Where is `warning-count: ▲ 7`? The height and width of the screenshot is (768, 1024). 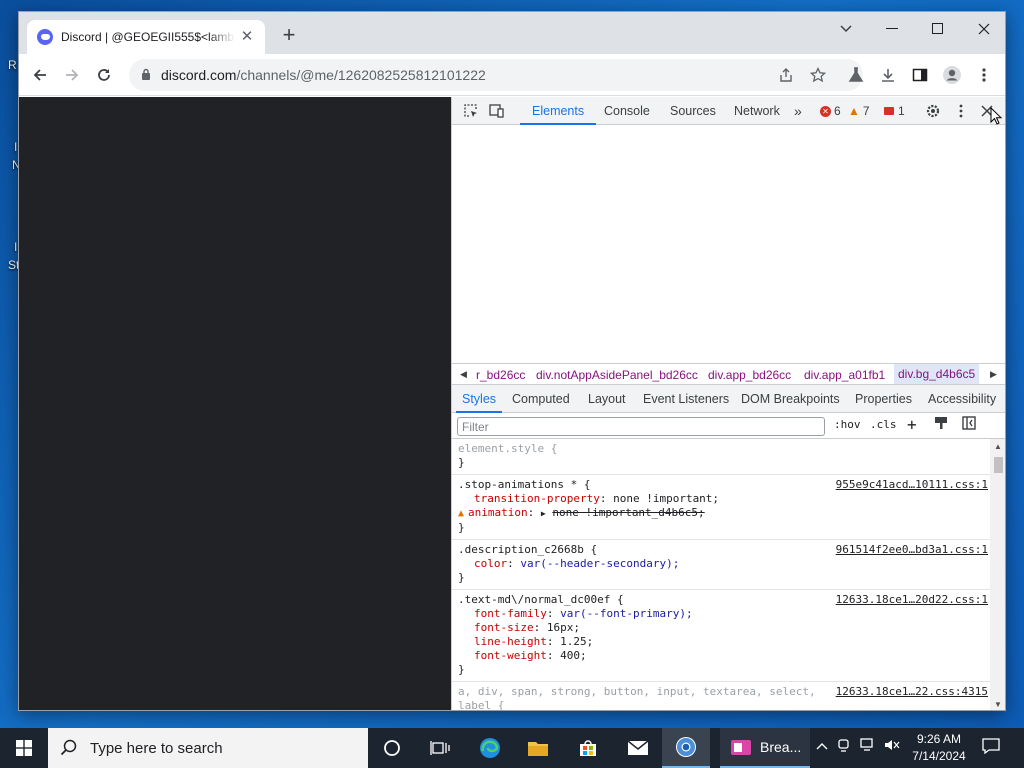
warning-count: ▲ 7 is located at coordinates (859, 111).